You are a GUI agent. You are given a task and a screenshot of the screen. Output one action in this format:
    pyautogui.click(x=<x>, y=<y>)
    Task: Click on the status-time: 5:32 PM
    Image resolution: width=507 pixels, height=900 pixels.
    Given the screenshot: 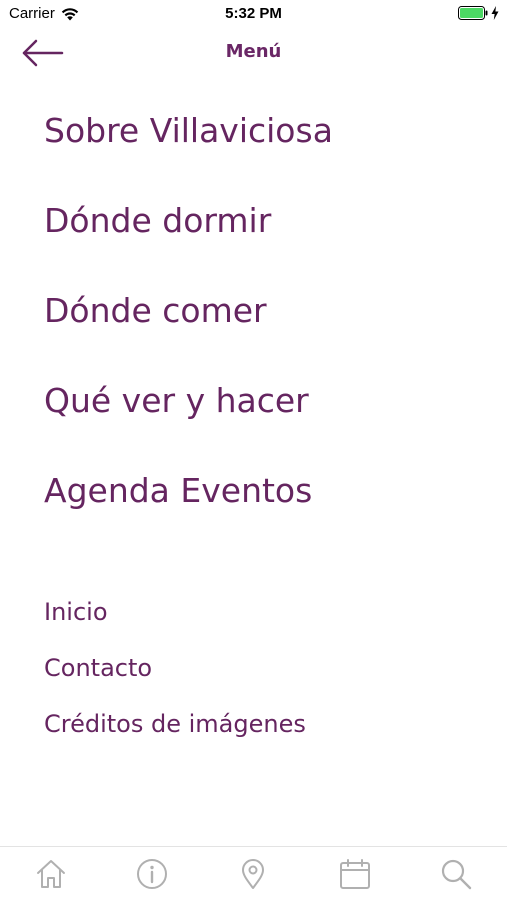 What is the action you would take?
    pyautogui.click(x=253, y=13)
    